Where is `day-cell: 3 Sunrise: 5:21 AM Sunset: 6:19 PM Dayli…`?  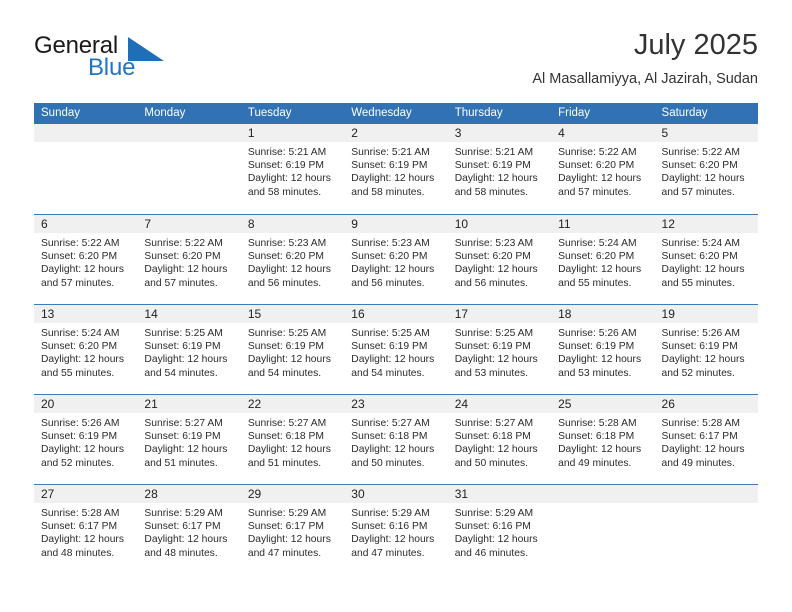
day-cell: 3 Sunrise: 5:21 AM Sunset: 6:19 PM Dayli… is located at coordinates (499, 169).